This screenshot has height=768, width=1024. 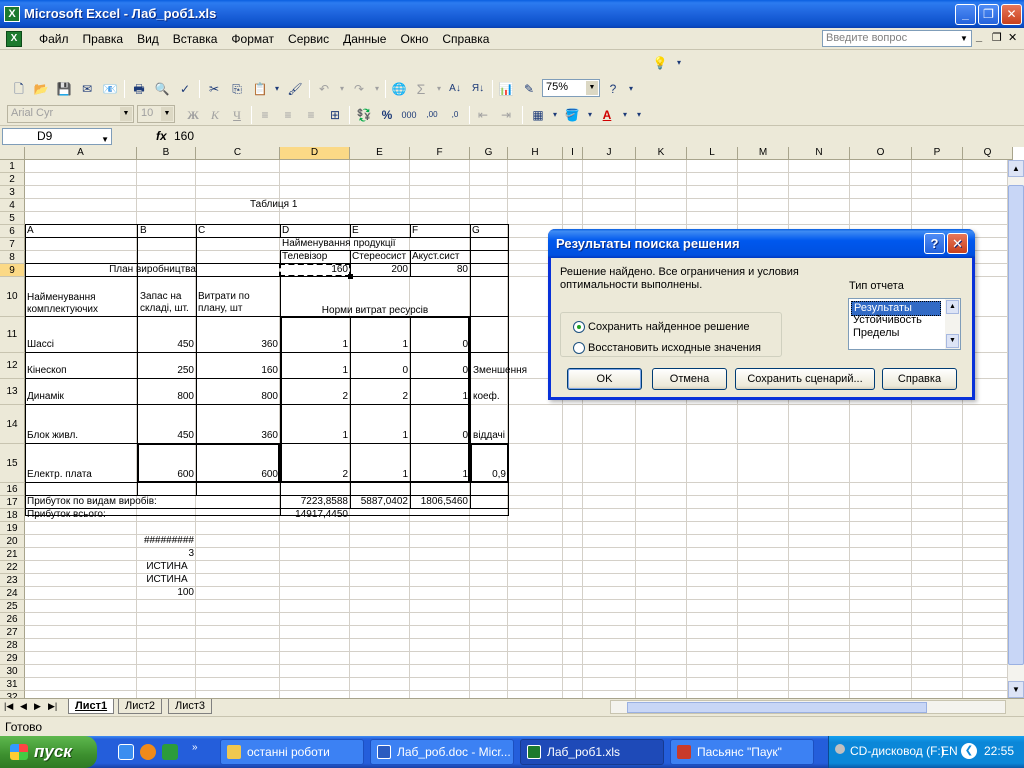 What do you see at coordinates (12, 153) in the screenshot?
I see `select-all-corner` at bounding box center [12, 153].